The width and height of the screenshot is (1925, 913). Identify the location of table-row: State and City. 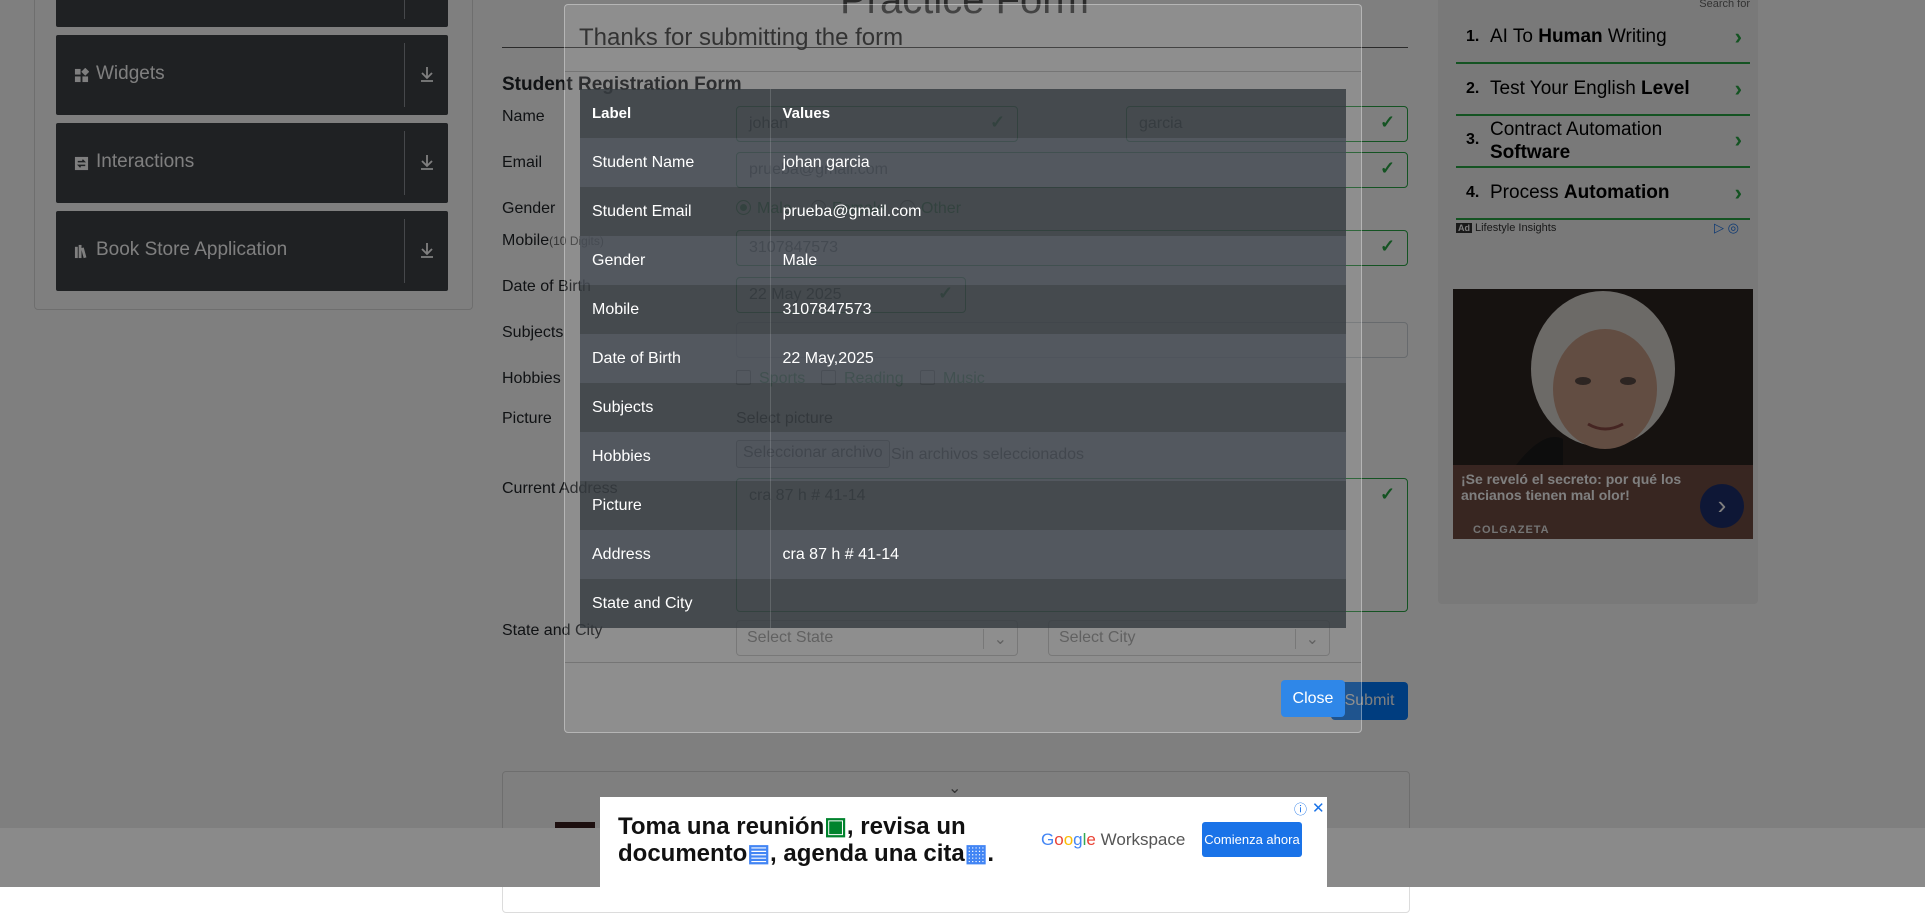
(963, 603).